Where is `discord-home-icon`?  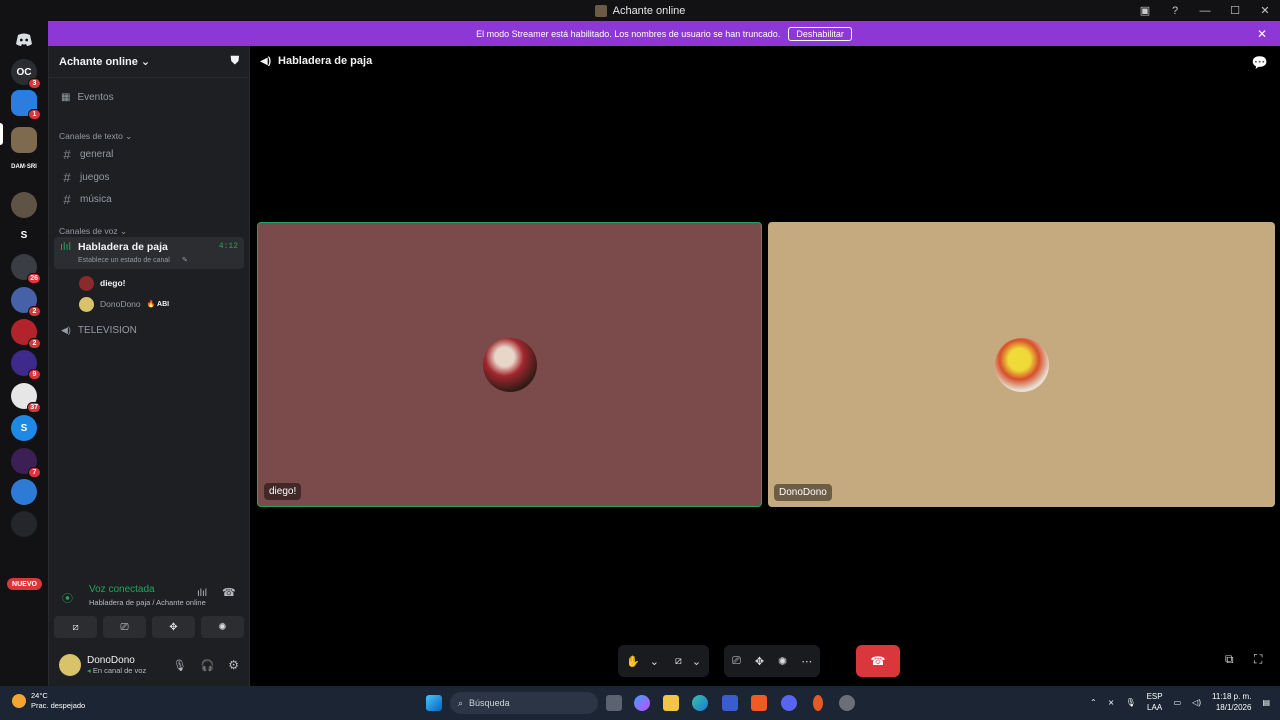
discord-home-icon is located at coordinates (24, 40).